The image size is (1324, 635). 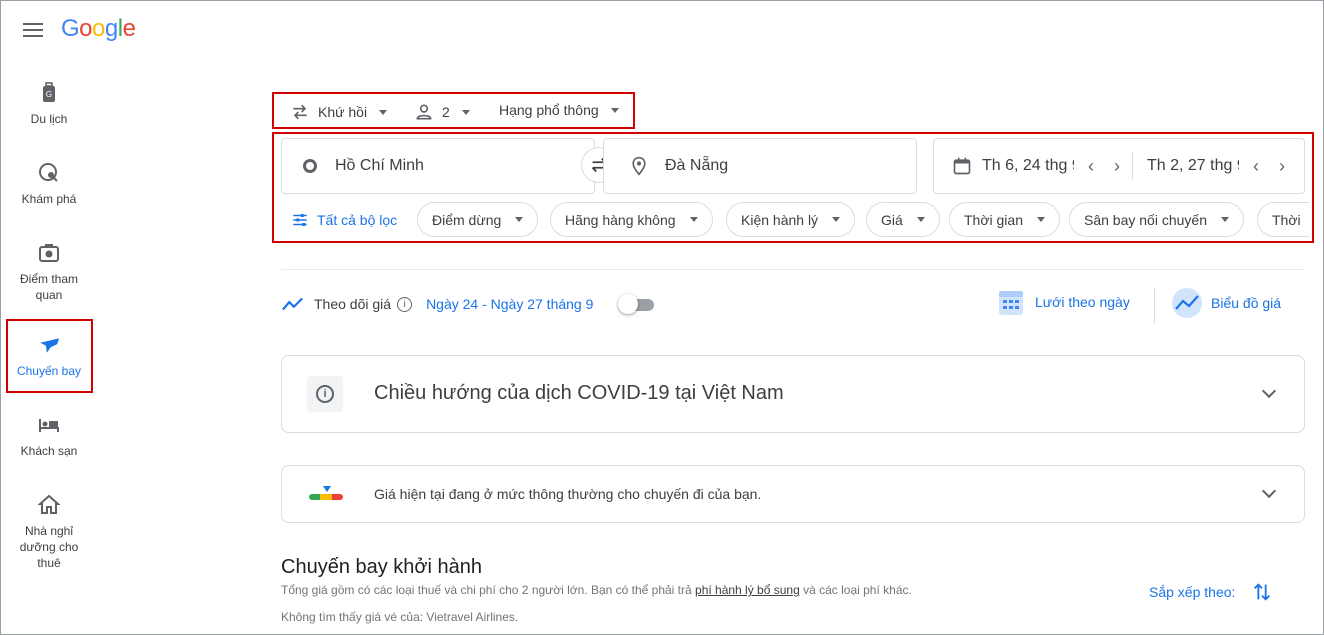 I want to click on luggage-icon: G, so click(x=49, y=92).